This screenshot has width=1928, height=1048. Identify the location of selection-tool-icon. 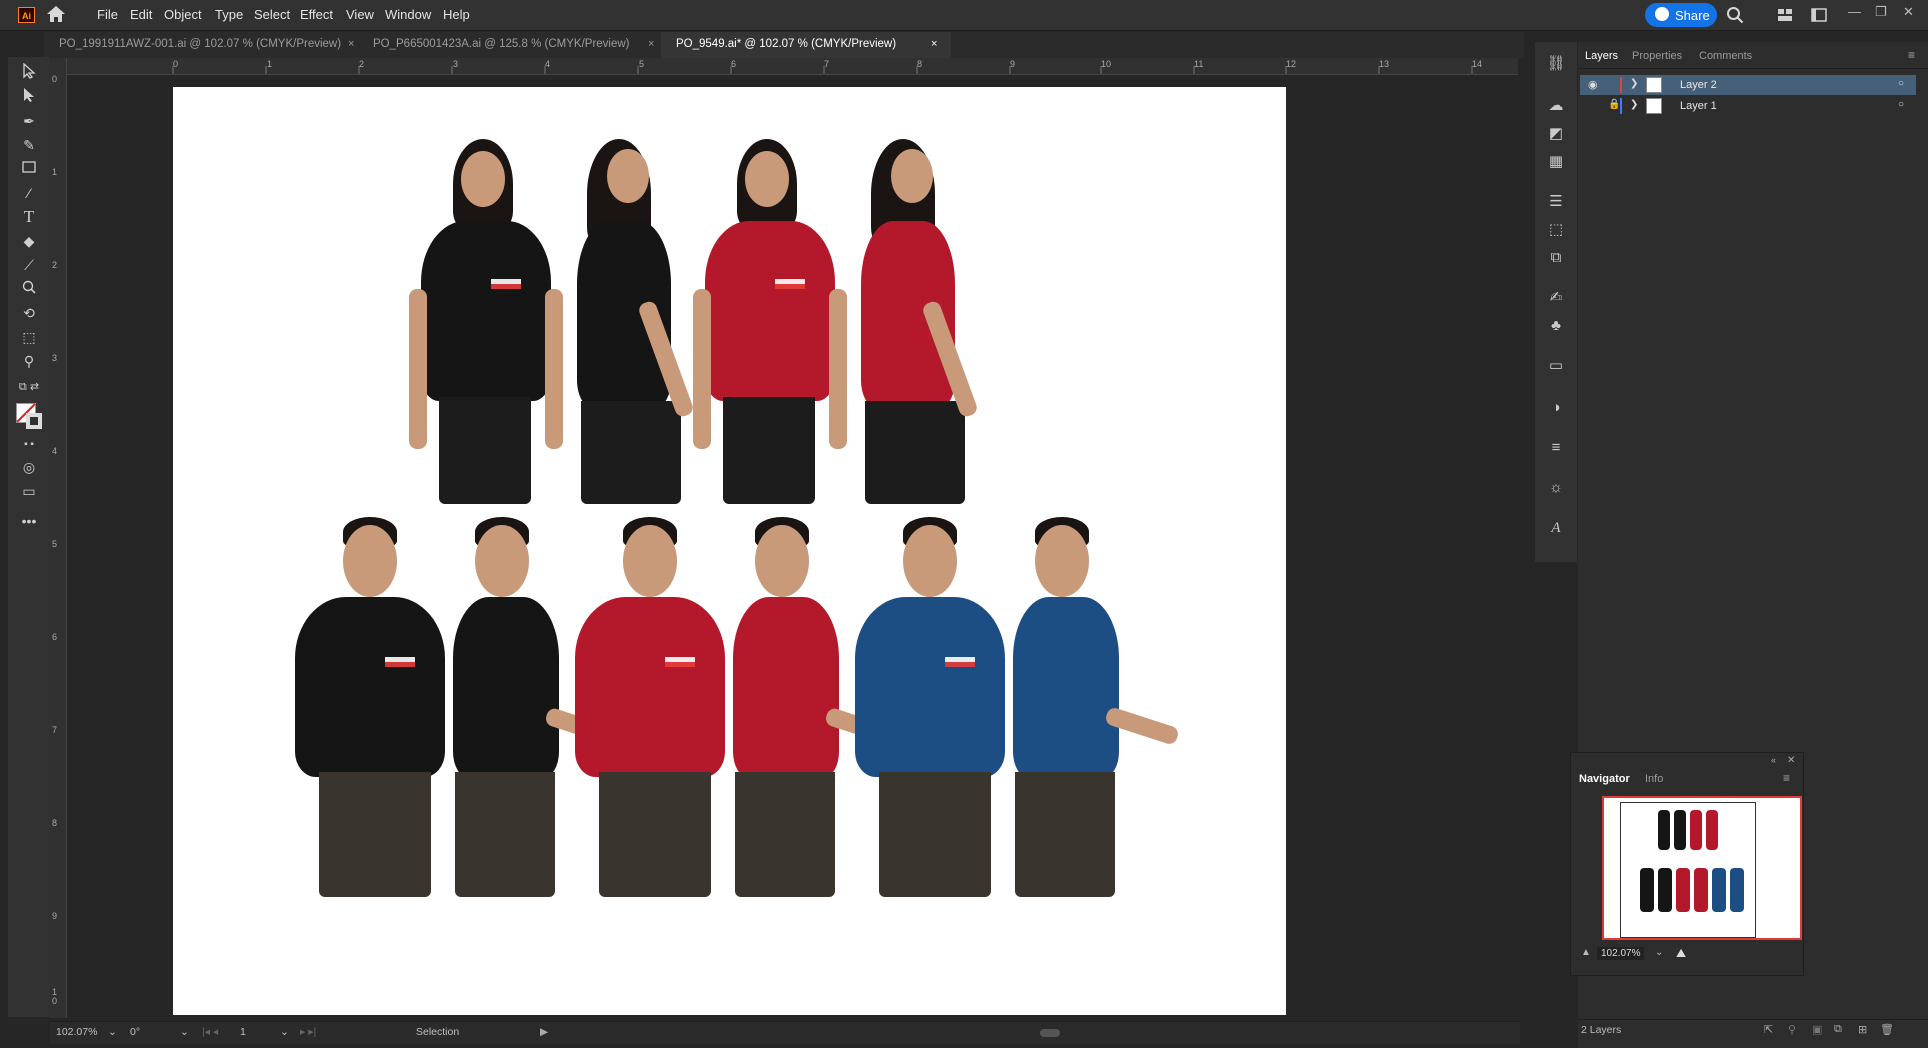
(29, 72).